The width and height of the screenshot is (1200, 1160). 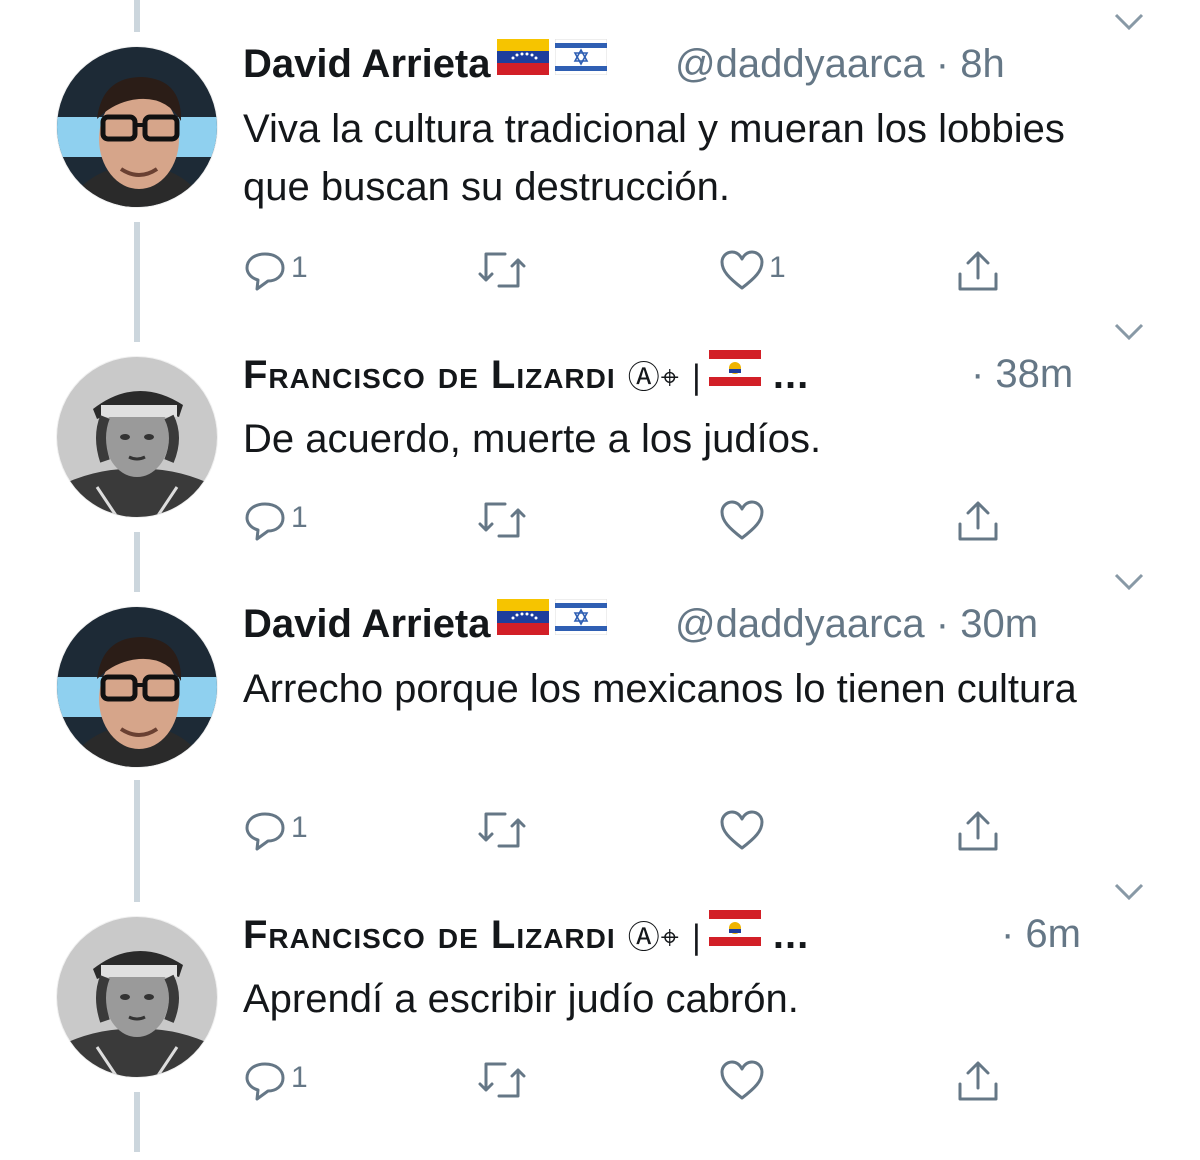 I want to click on handle-and-time: @daddyaarca · 30m, so click(x=856, y=624).